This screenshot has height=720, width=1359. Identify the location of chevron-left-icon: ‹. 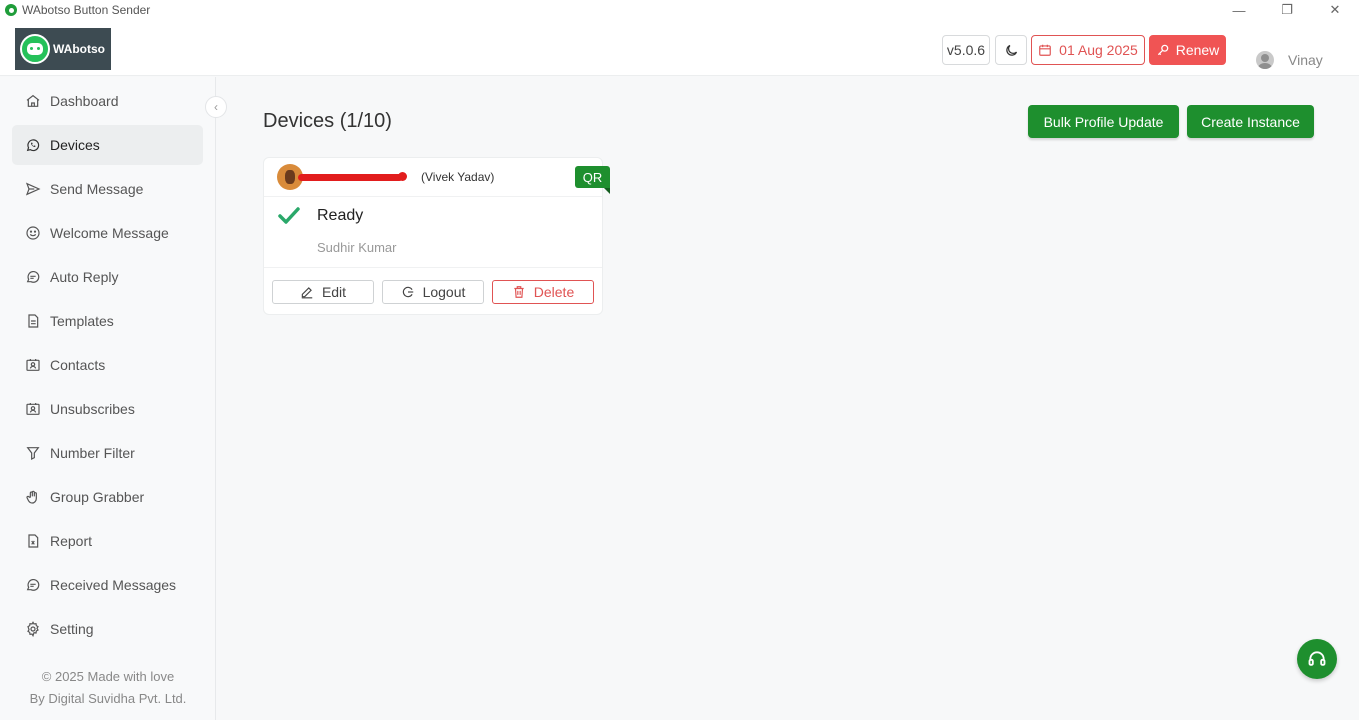
(216, 107).